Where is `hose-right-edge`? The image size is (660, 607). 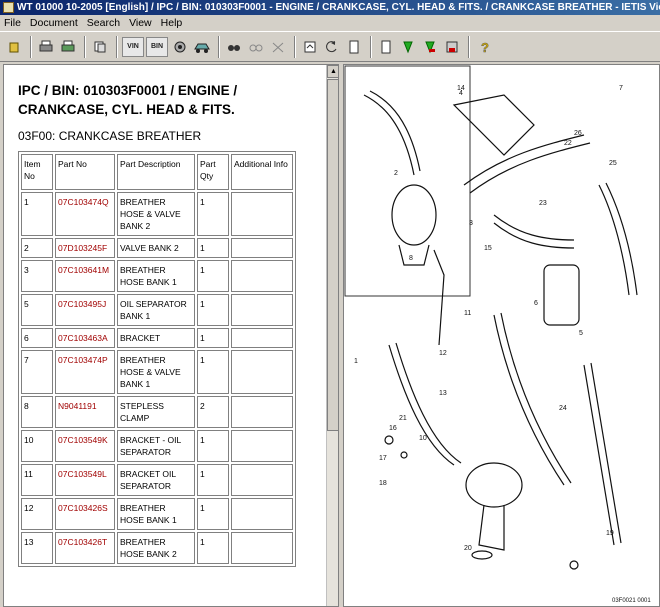
hose-right-edge is located at coordinates (621, 239).